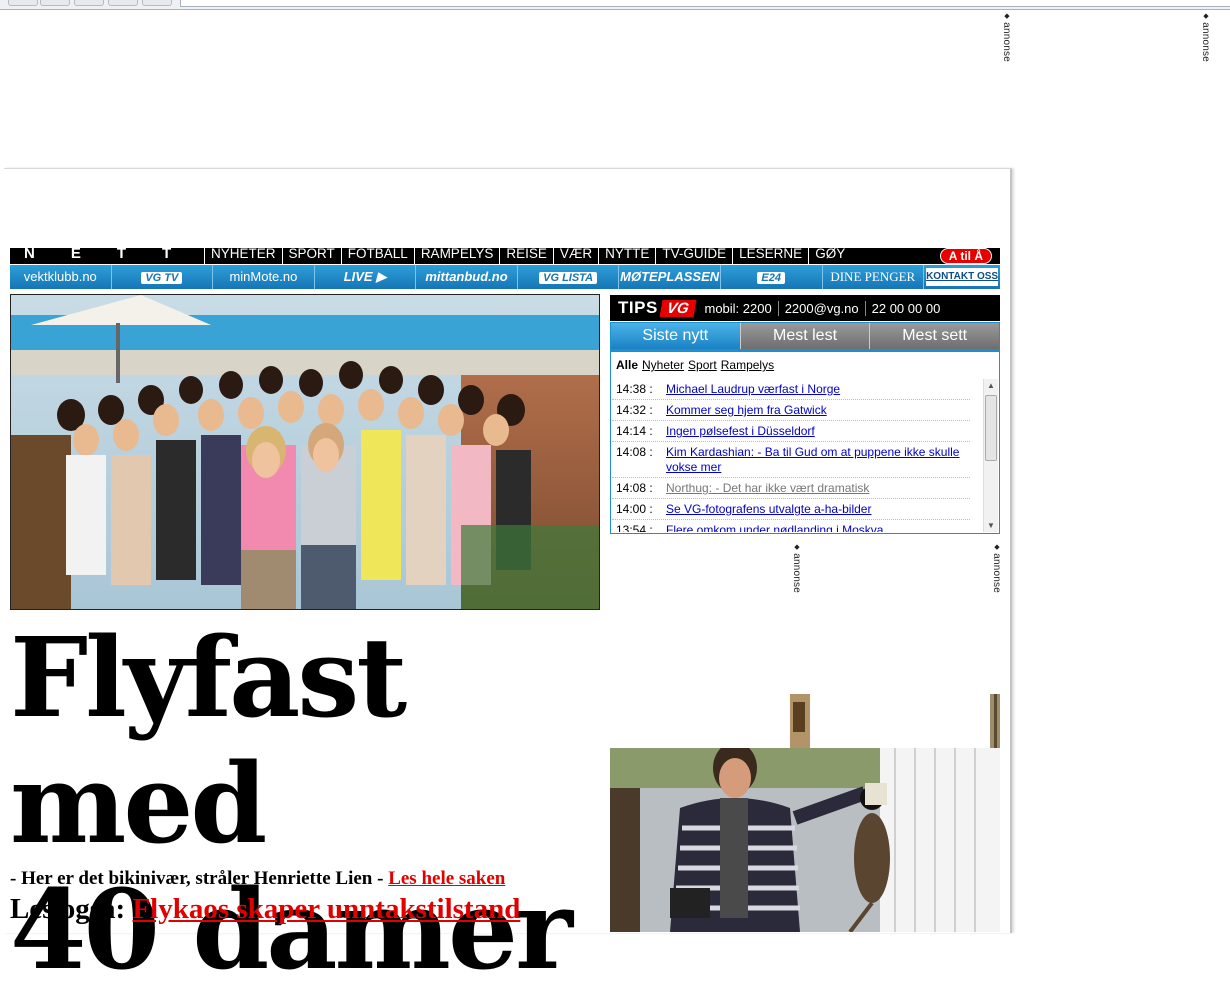 This screenshot has height=994, width=1230. I want to click on tab-siste-nytt: Siste nytt, so click(675, 336).